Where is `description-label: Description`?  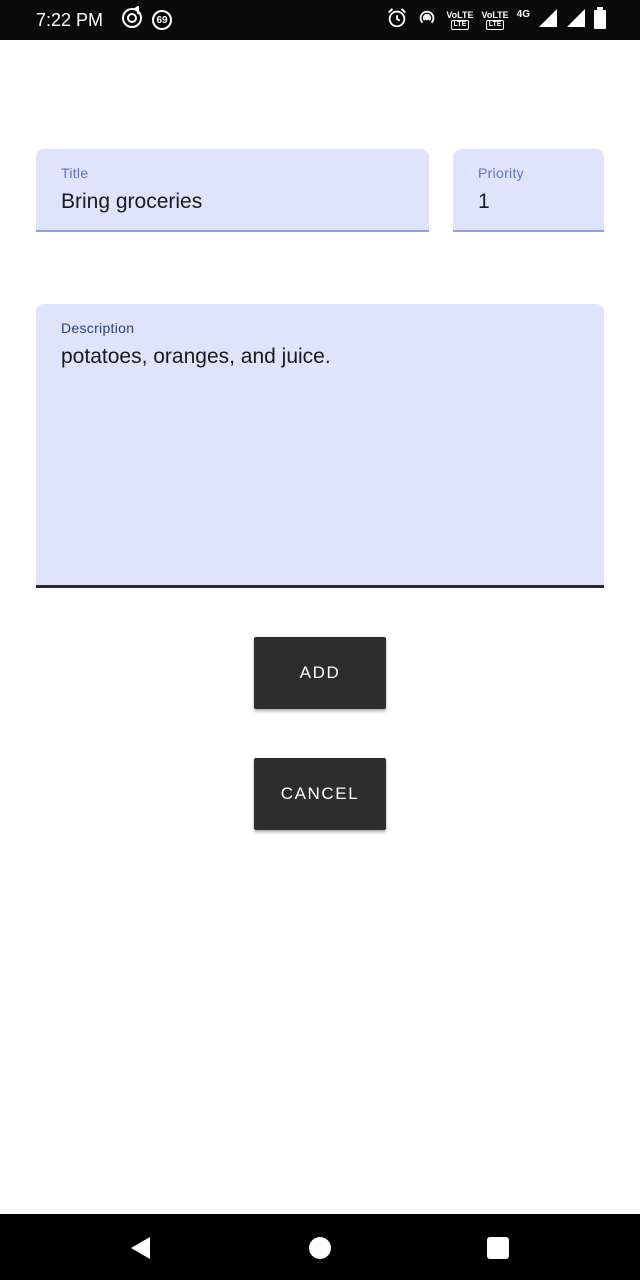
description-label: Description is located at coordinates (98, 328).